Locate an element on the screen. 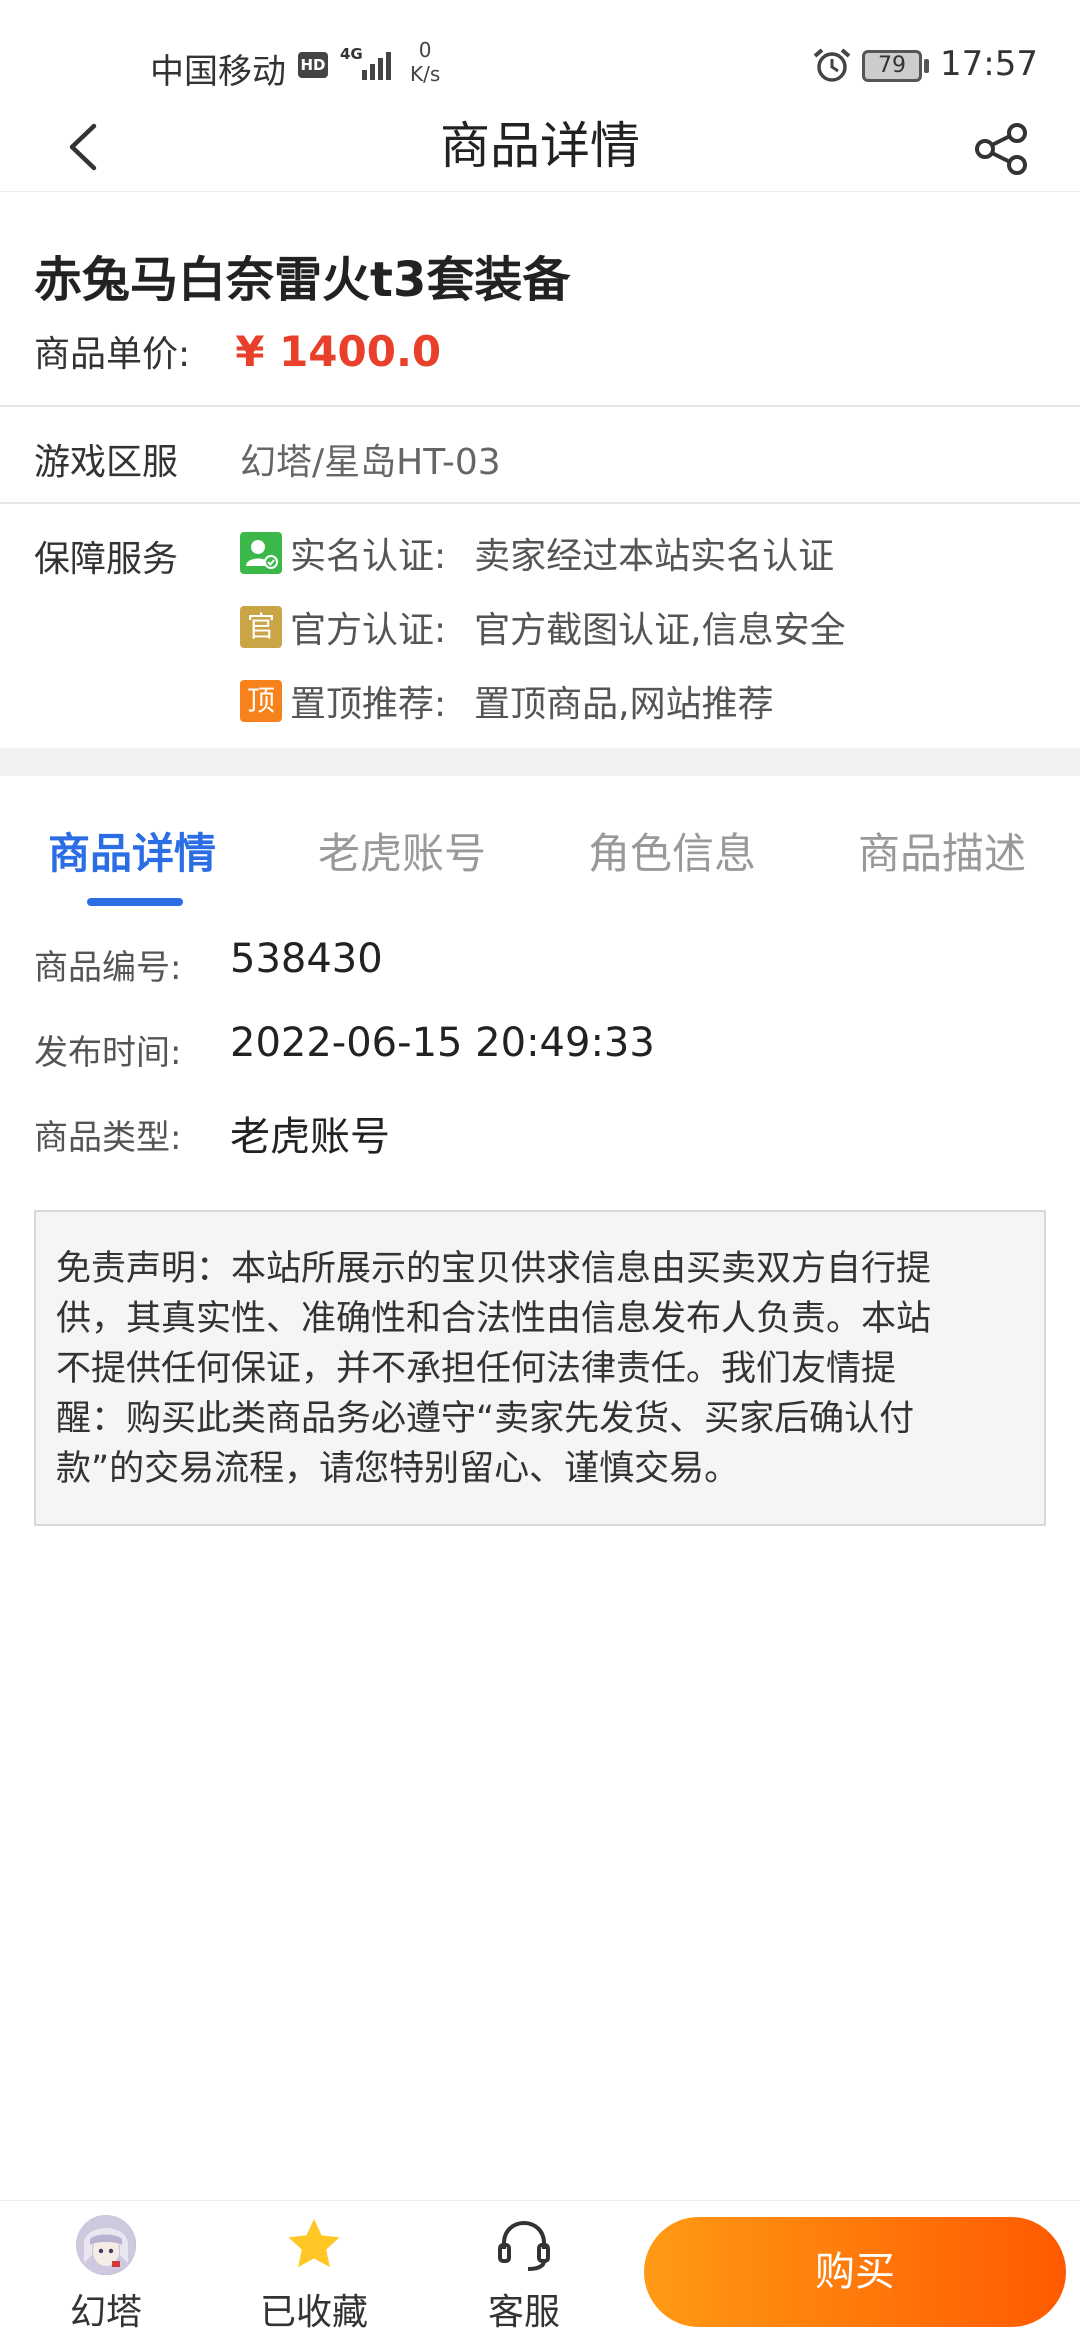 The height and width of the screenshot is (2340, 1080). service-desc: 置顶商品,网站推荐 is located at coordinates (624, 704).